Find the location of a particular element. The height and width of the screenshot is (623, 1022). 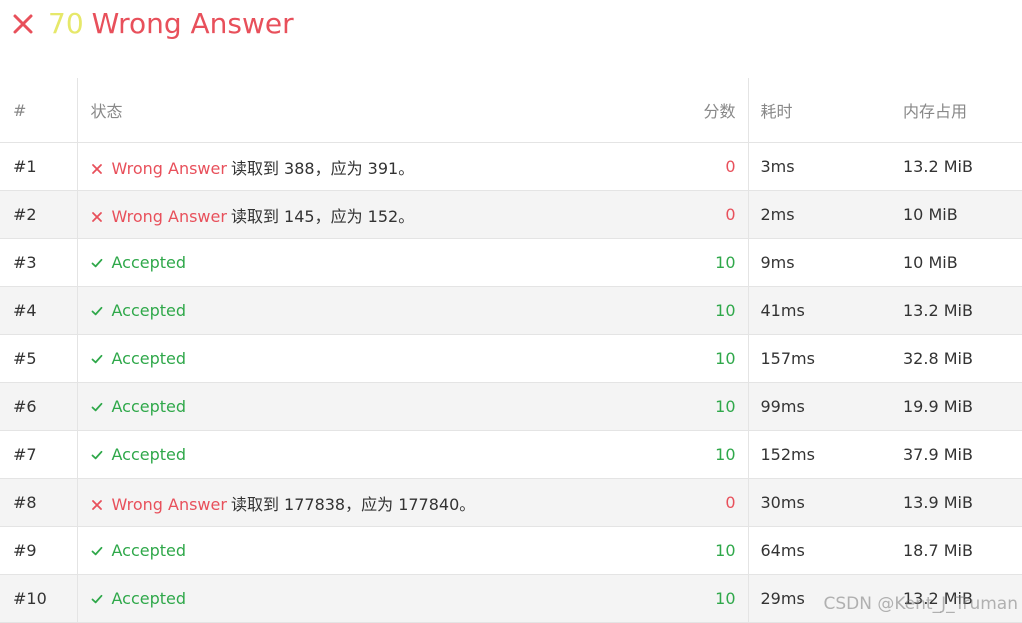

test-memory: 19.9 MiB is located at coordinates (956, 406).